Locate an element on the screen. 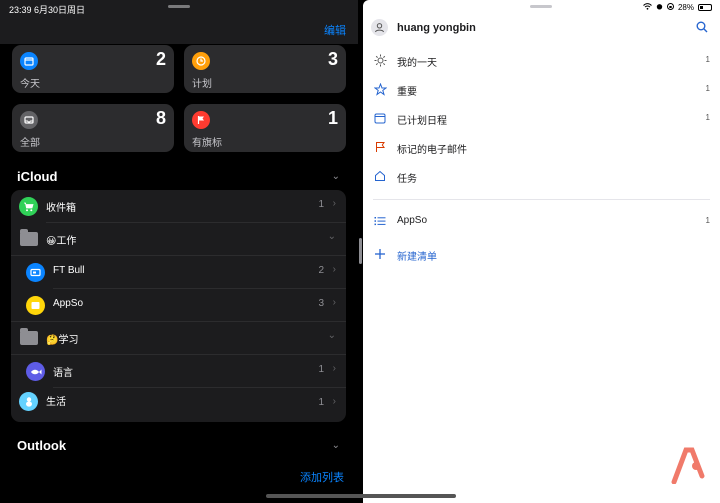  list-label: 生活 is located at coordinates (56, 402).